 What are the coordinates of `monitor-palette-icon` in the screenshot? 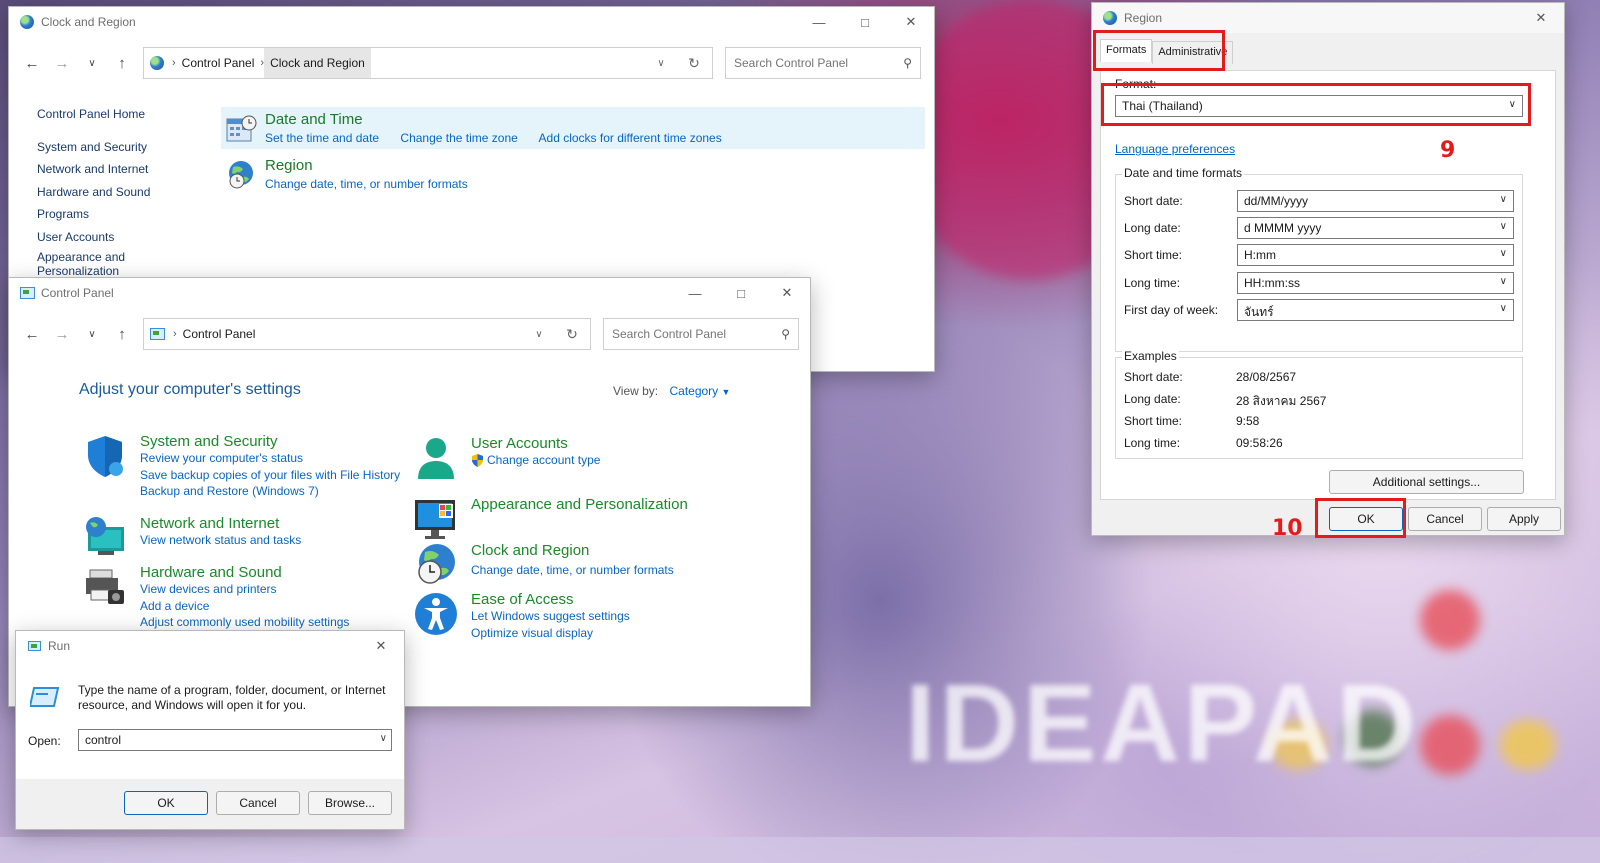 It's located at (435, 519).